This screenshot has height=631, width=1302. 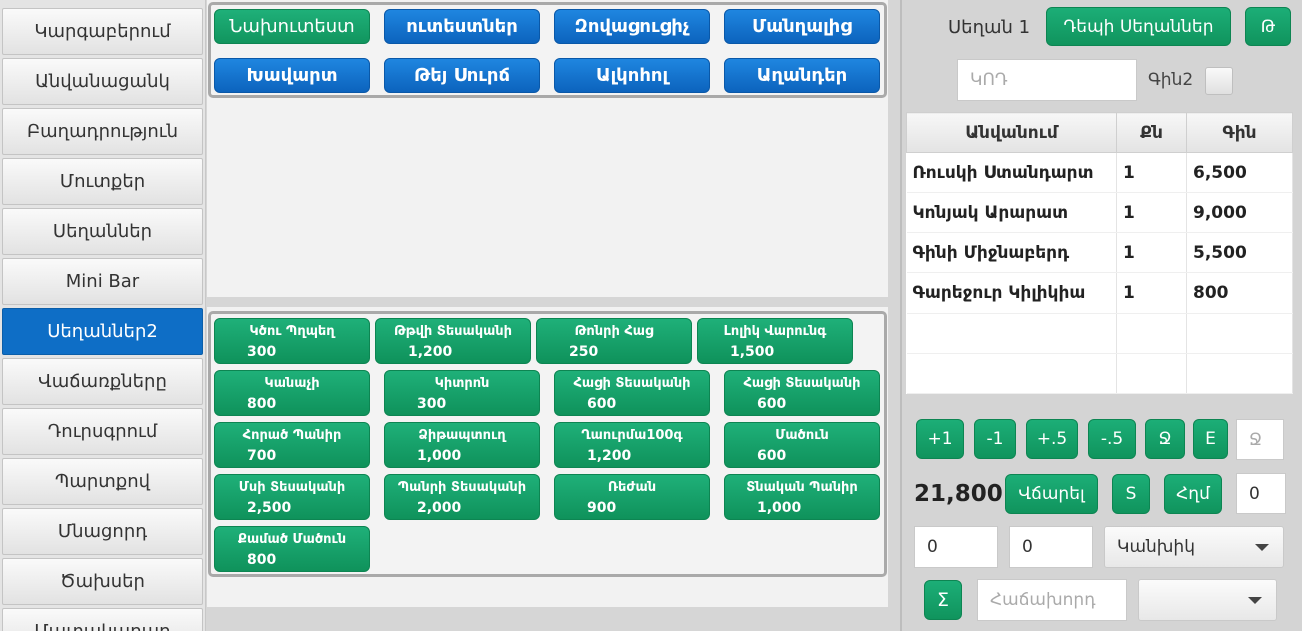 I want to click on product-price: 800, so click(x=262, y=404).